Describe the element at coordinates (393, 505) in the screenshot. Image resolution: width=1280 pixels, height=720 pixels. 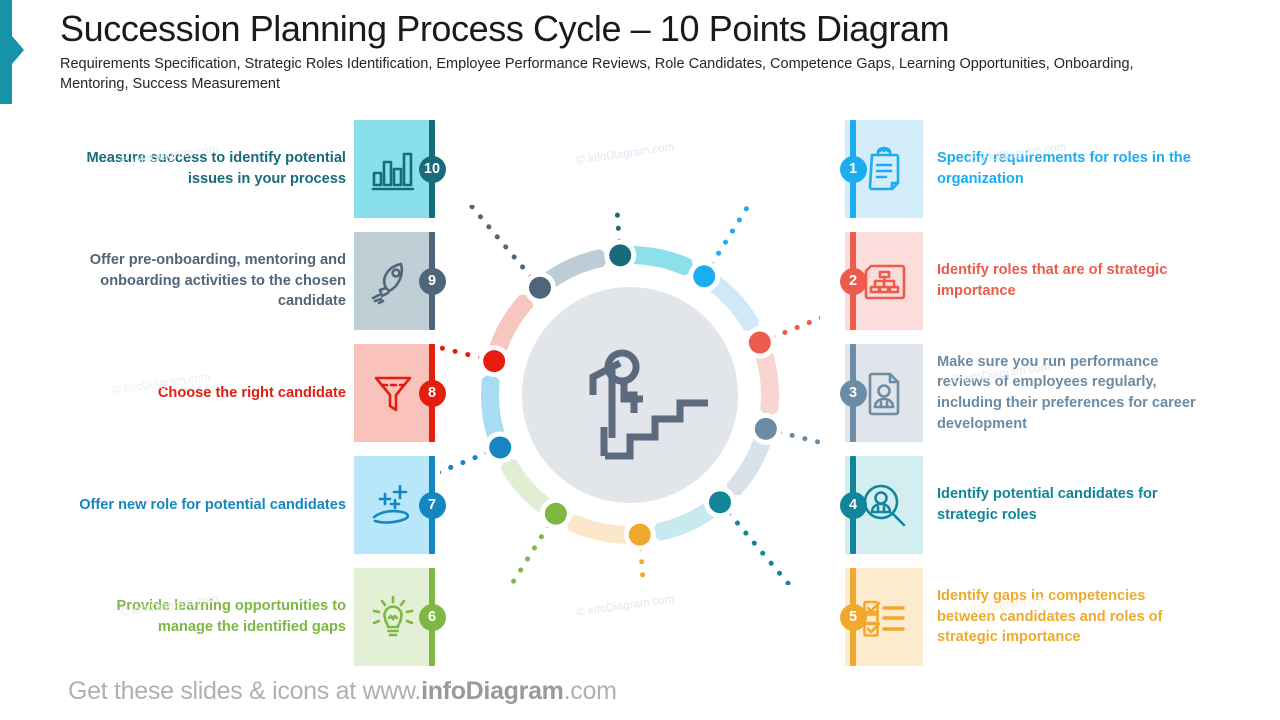
I see `hand-plus-icon` at that location.